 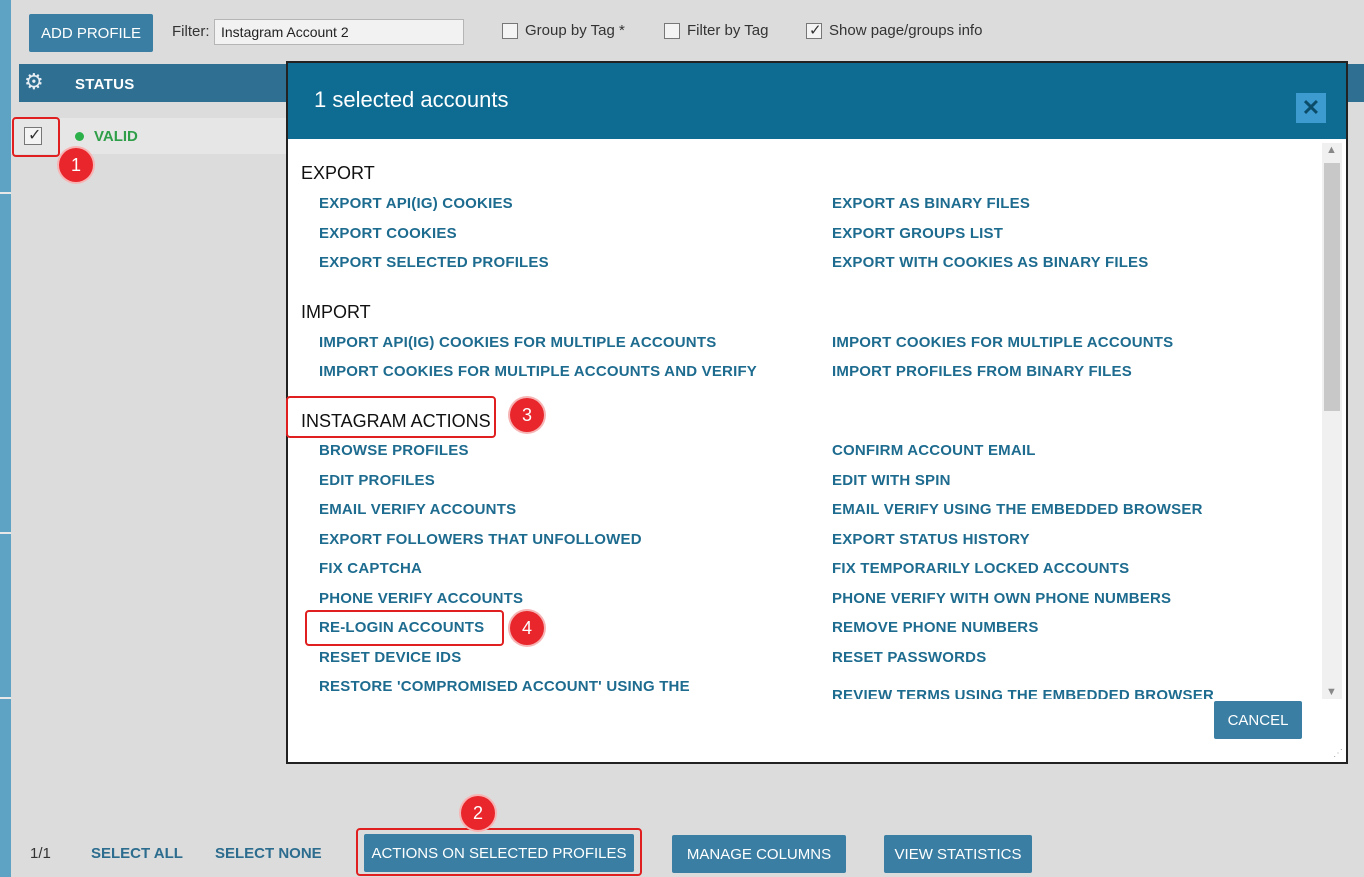 What do you see at coordinates (759, 854) in the screenshot?
I see `manage-columns-button: MANAGE COLUMNS` at bounding box center [759, 854].